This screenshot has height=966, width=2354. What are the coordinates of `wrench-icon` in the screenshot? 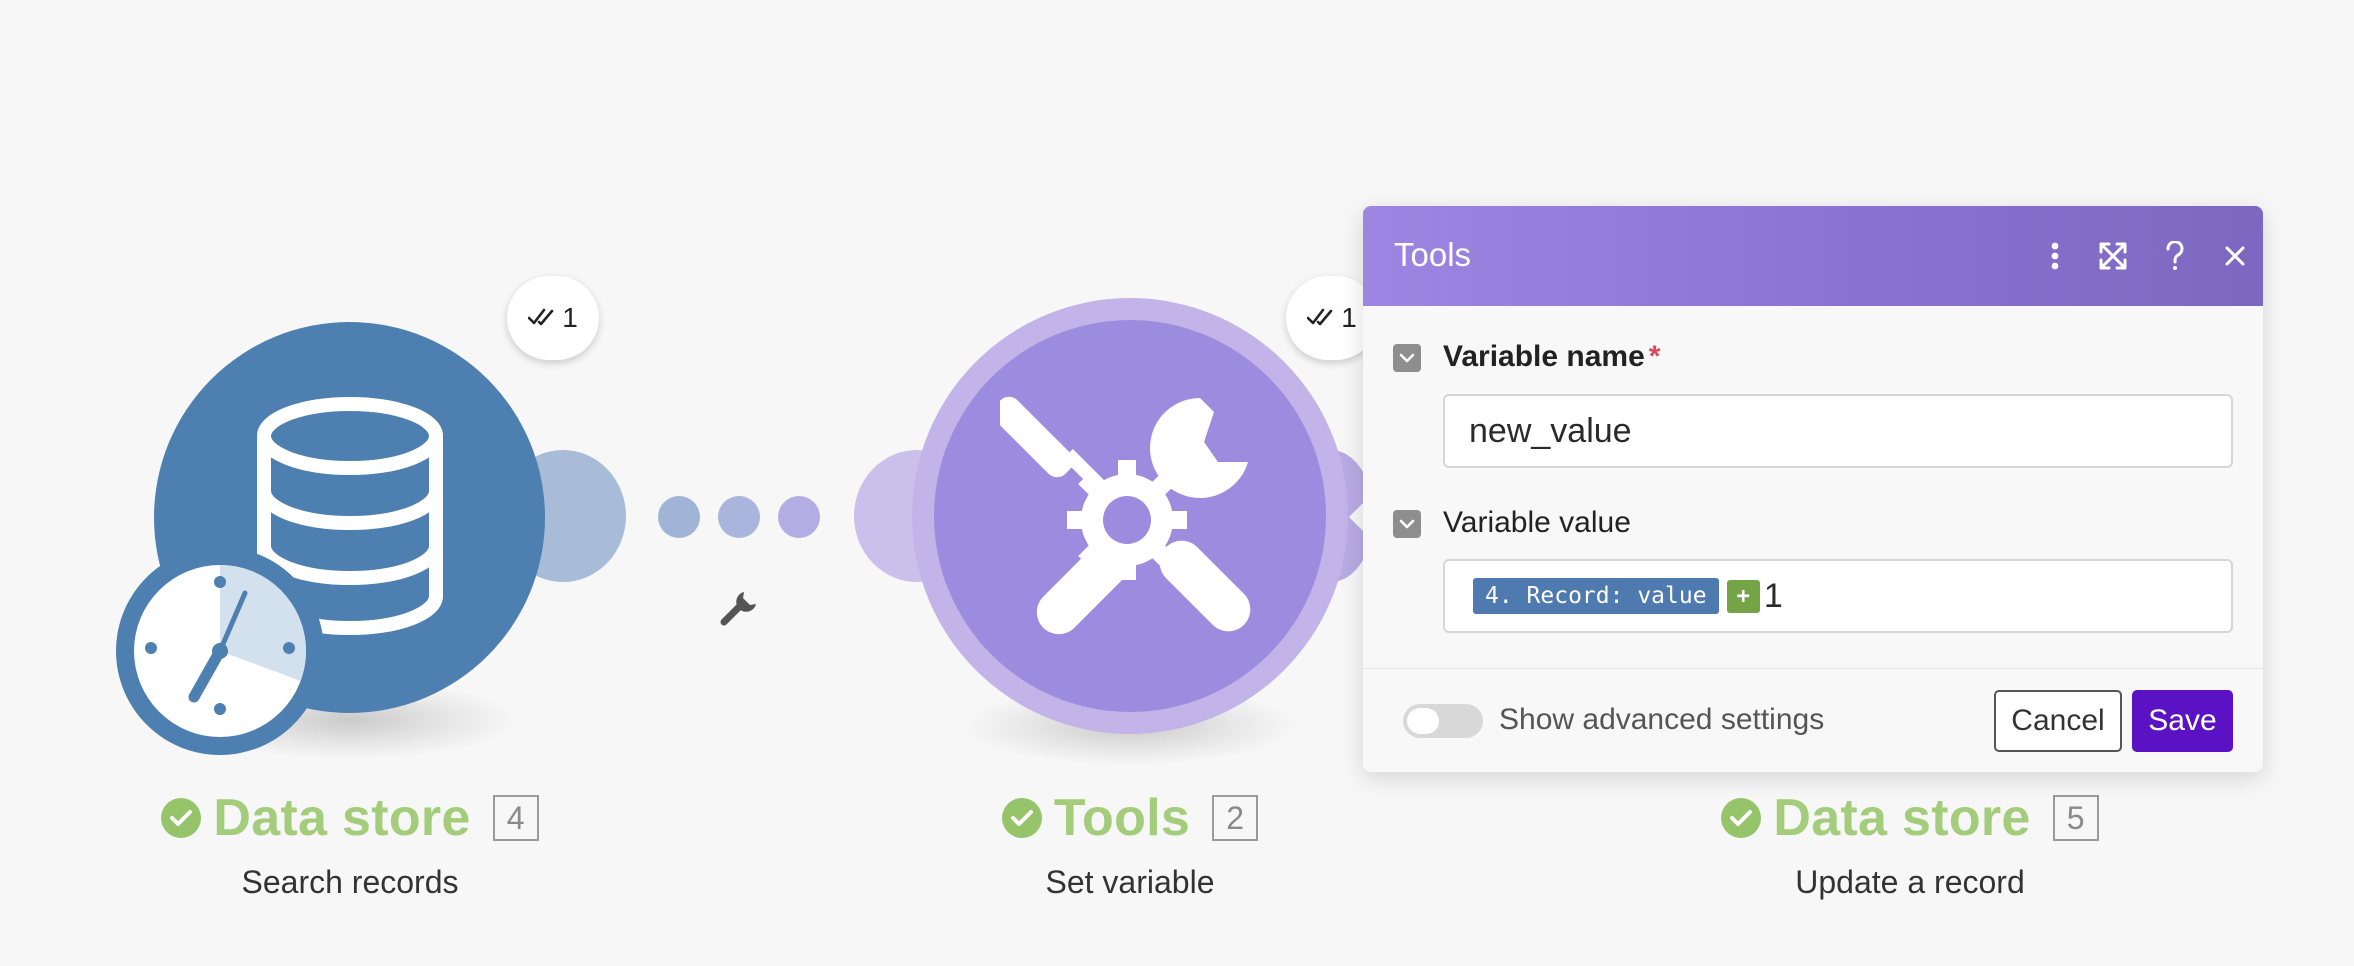 It's located at (740, 608).